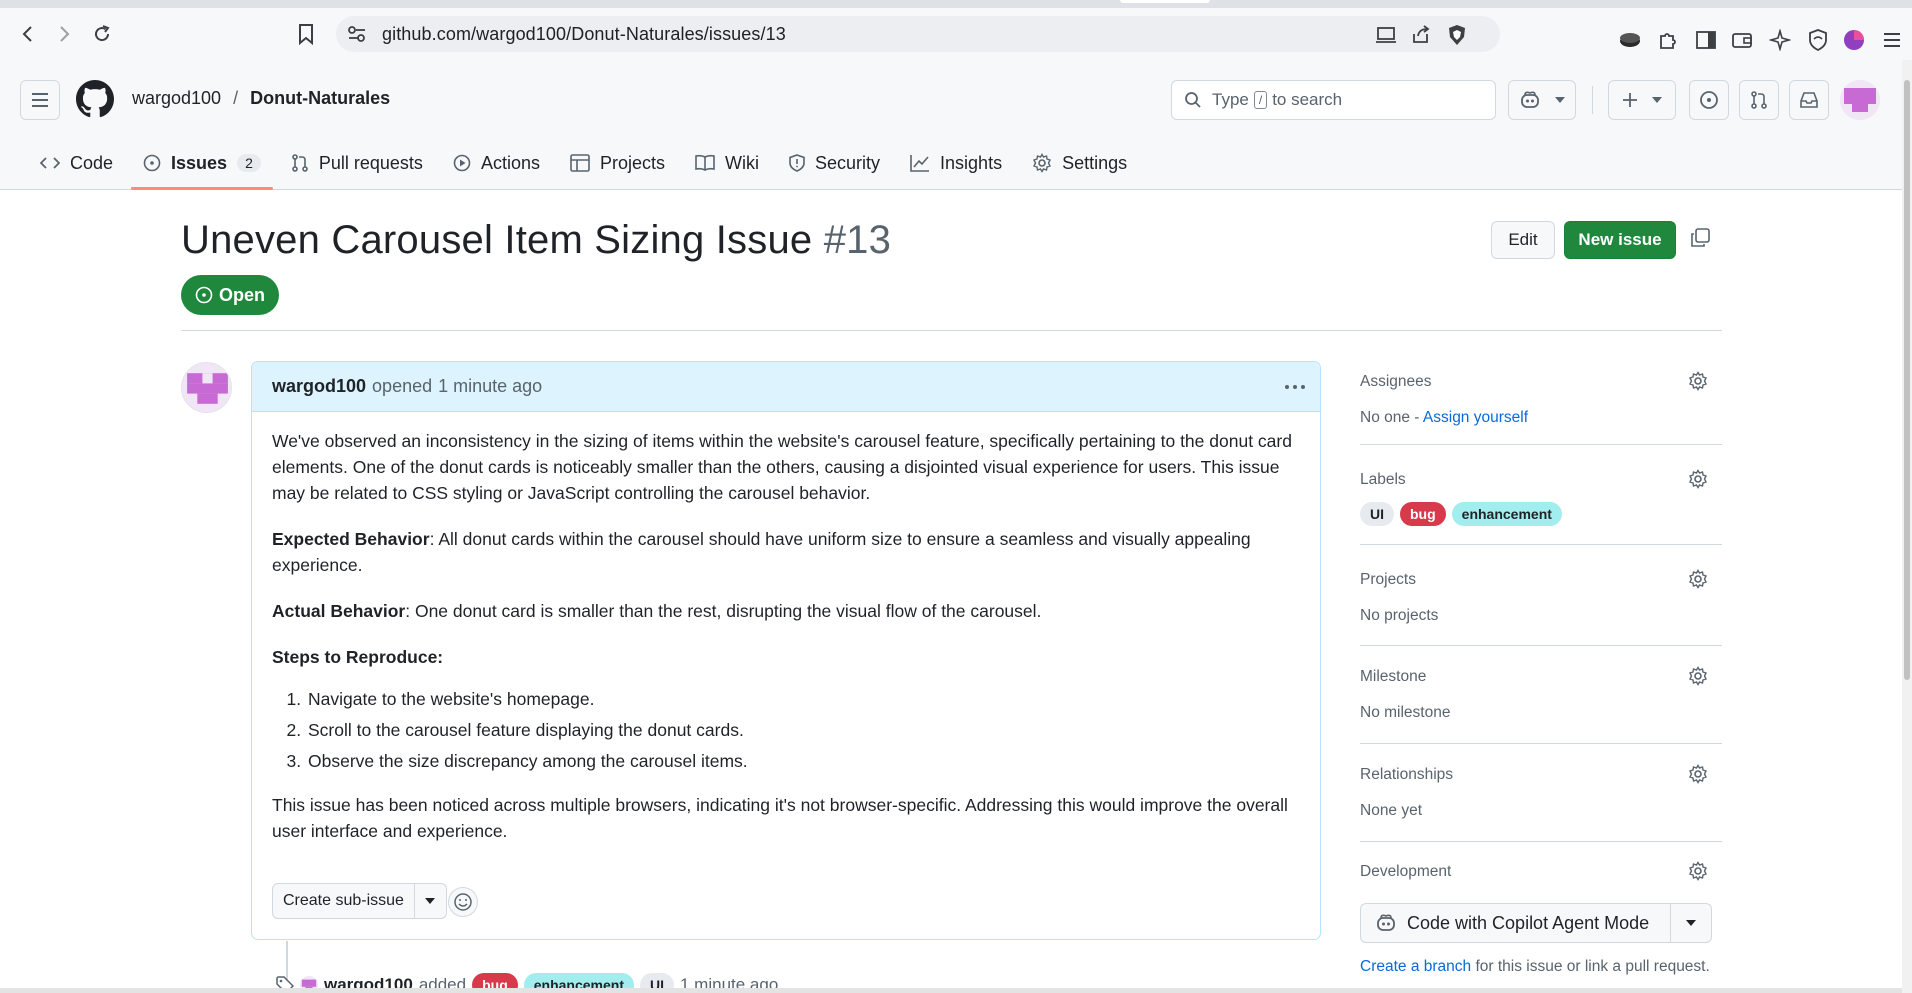 The width and height of the screenshot is (1912, 993). What do you see at coordinates (1475, 417) in the screenshot?
I see `assign-yourself-link: Assign yourself` at bounding box center [1475, 417].